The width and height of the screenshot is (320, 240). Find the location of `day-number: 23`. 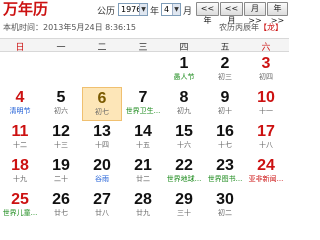

day-number: 23 is located at coordinates (225, 165).